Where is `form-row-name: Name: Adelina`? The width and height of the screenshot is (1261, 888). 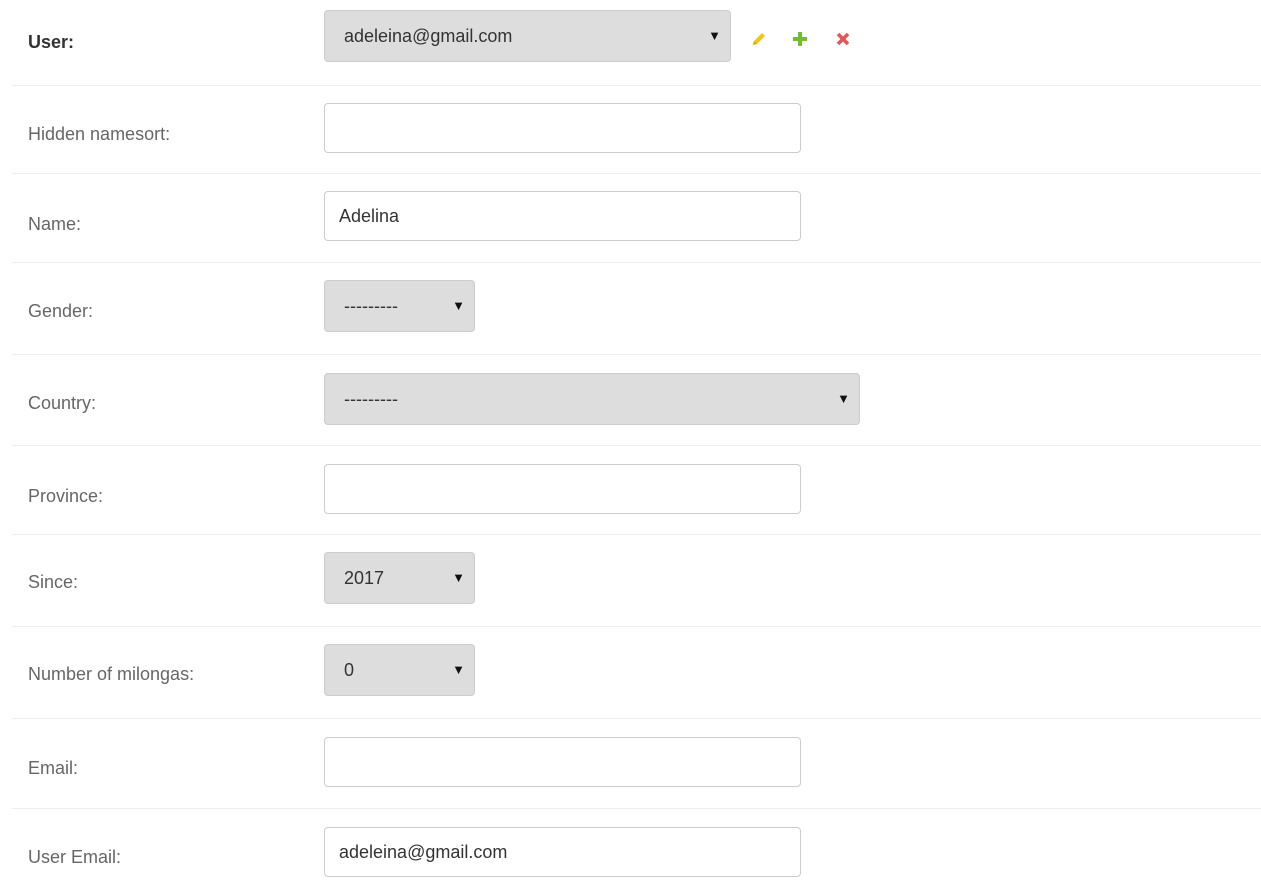
form-row-name: Name: Adelina is located at coordinates (636, 218).